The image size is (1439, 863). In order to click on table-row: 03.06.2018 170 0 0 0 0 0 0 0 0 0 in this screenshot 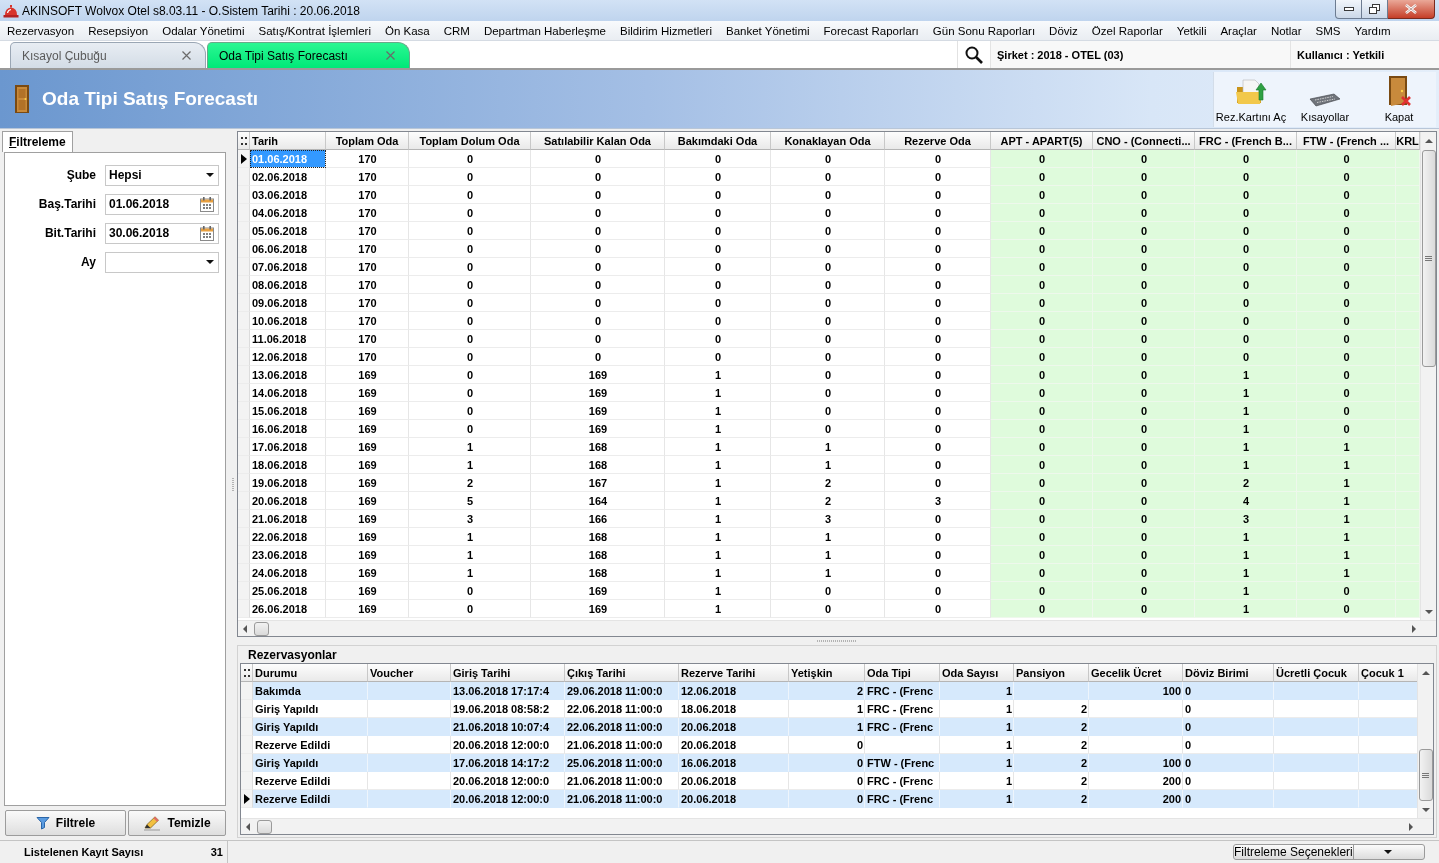, I will do `click(829, 195)`.